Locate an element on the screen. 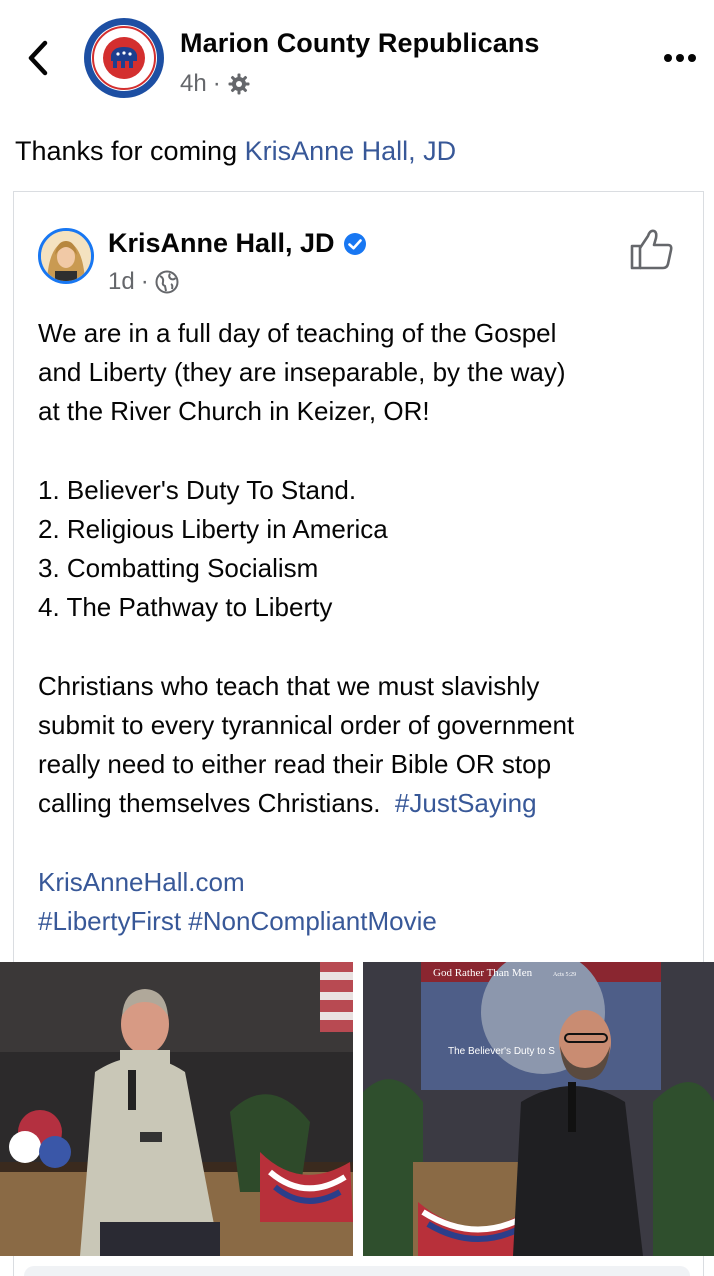  caption-text: Thanks for coming is located at coordinates (130, 151).